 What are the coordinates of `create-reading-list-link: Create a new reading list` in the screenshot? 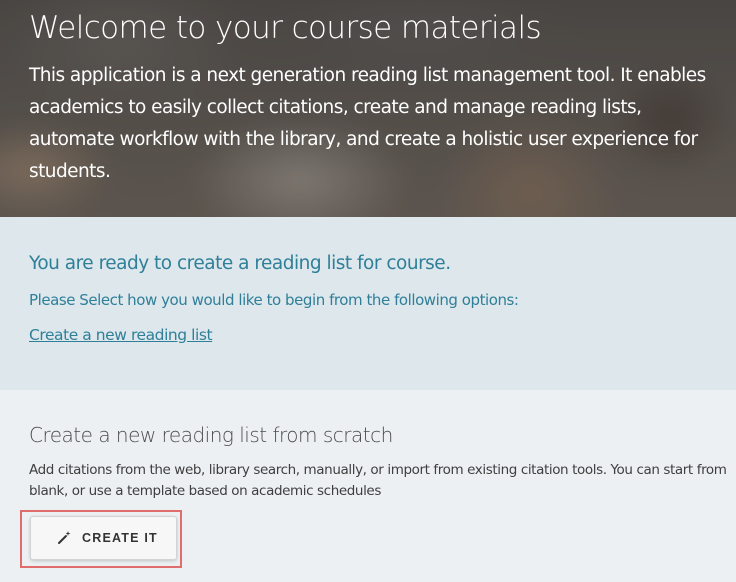 It's located at (121, 335).